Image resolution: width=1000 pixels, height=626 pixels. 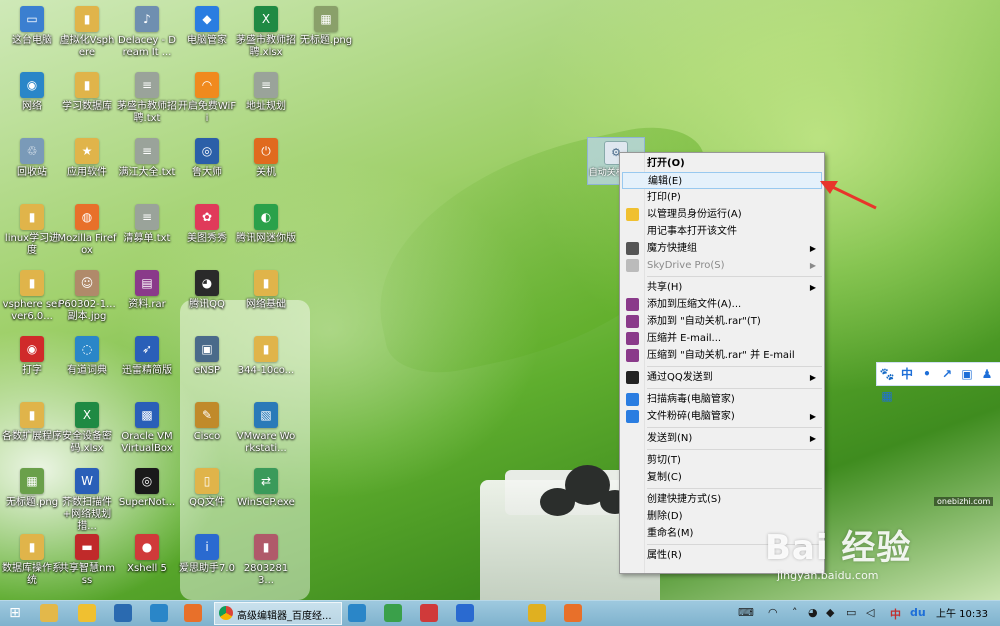 I want to click on qq-toolbar-button: ♟, so click(x=987, y=374).